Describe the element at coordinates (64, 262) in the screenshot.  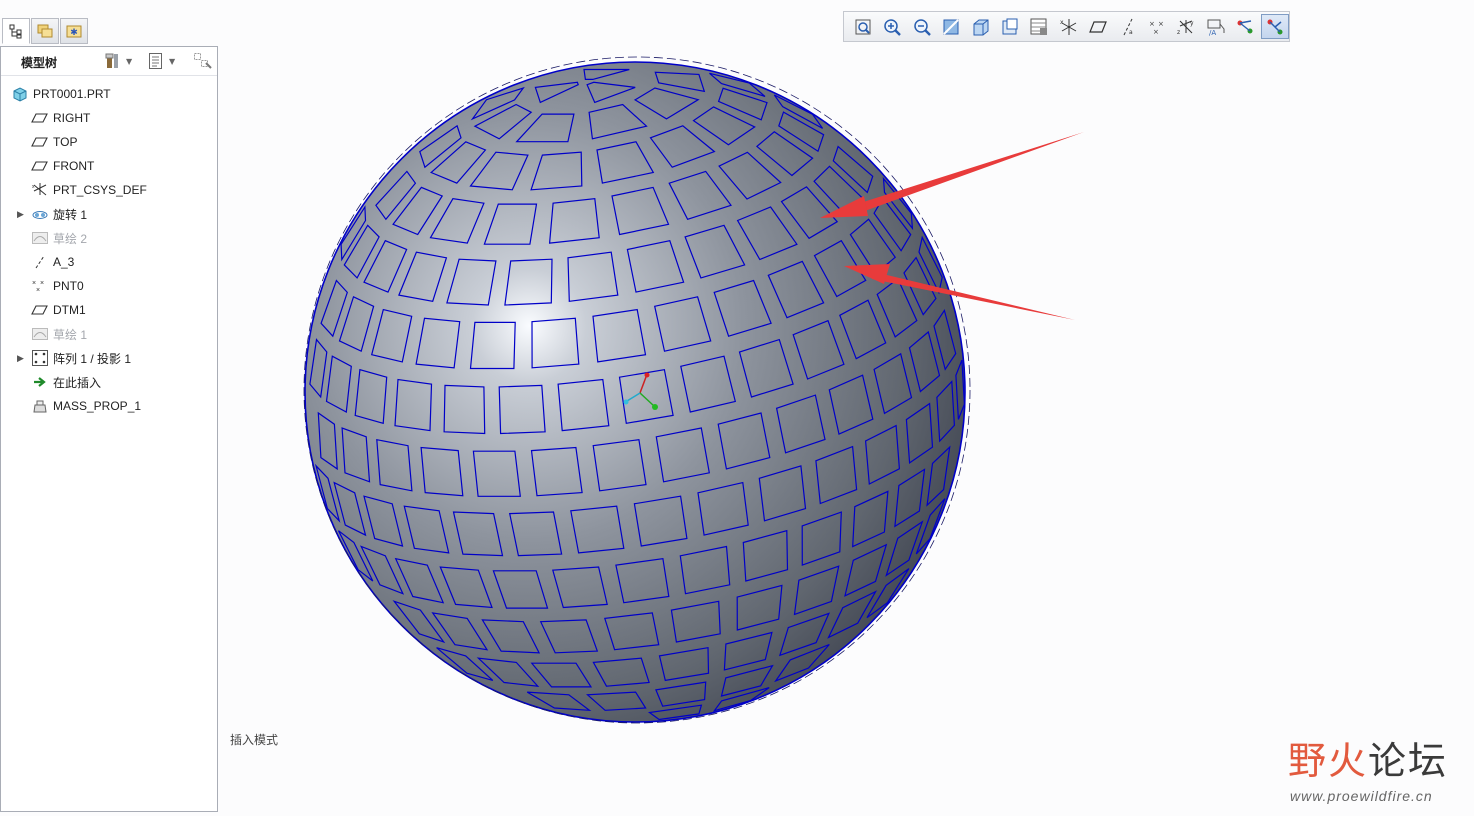
I see `tree-item-label: A_3` at that location.